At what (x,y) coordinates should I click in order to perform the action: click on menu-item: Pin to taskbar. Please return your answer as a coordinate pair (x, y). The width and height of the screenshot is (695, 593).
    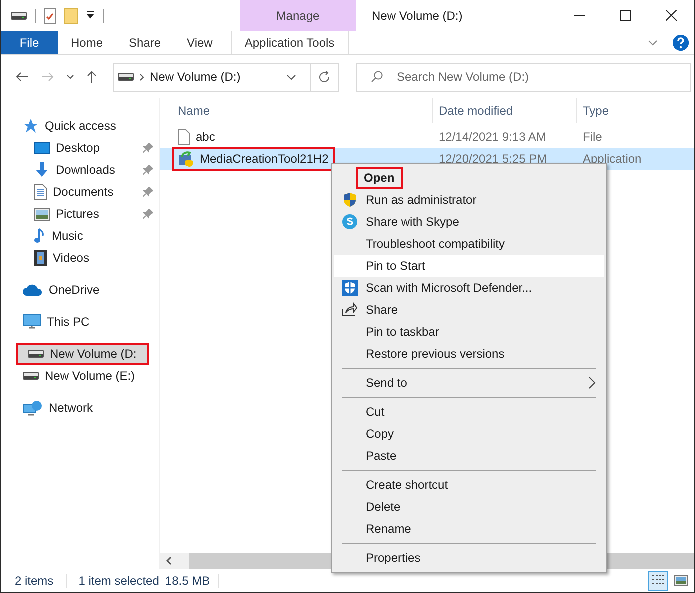
    Looking at the image, I should click on (469, 332).